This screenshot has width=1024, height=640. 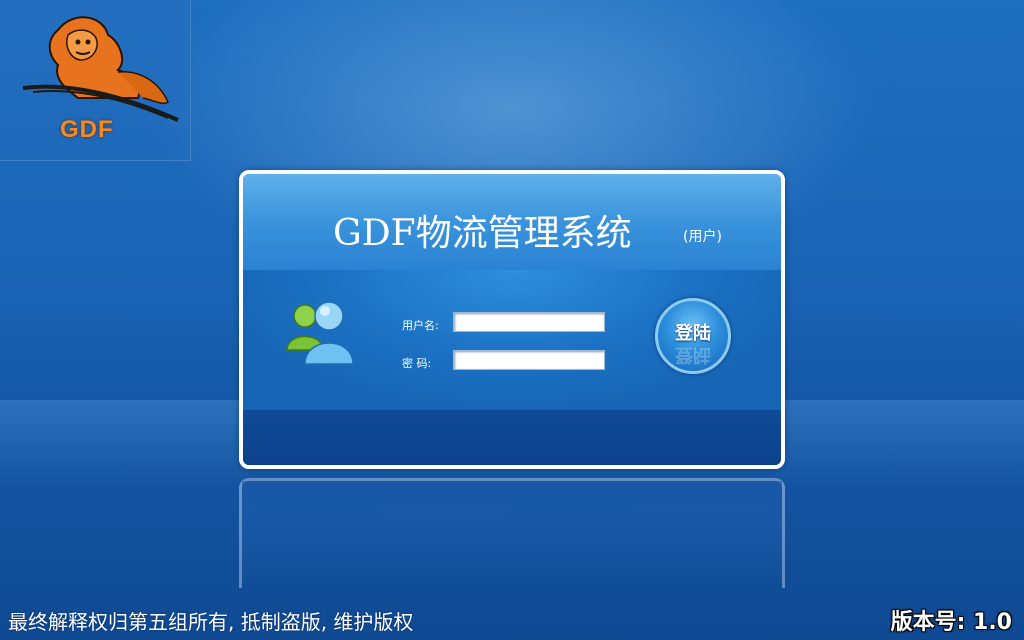 I want to click on login-button-reflection: 登陆, so click(x=693, y=354).